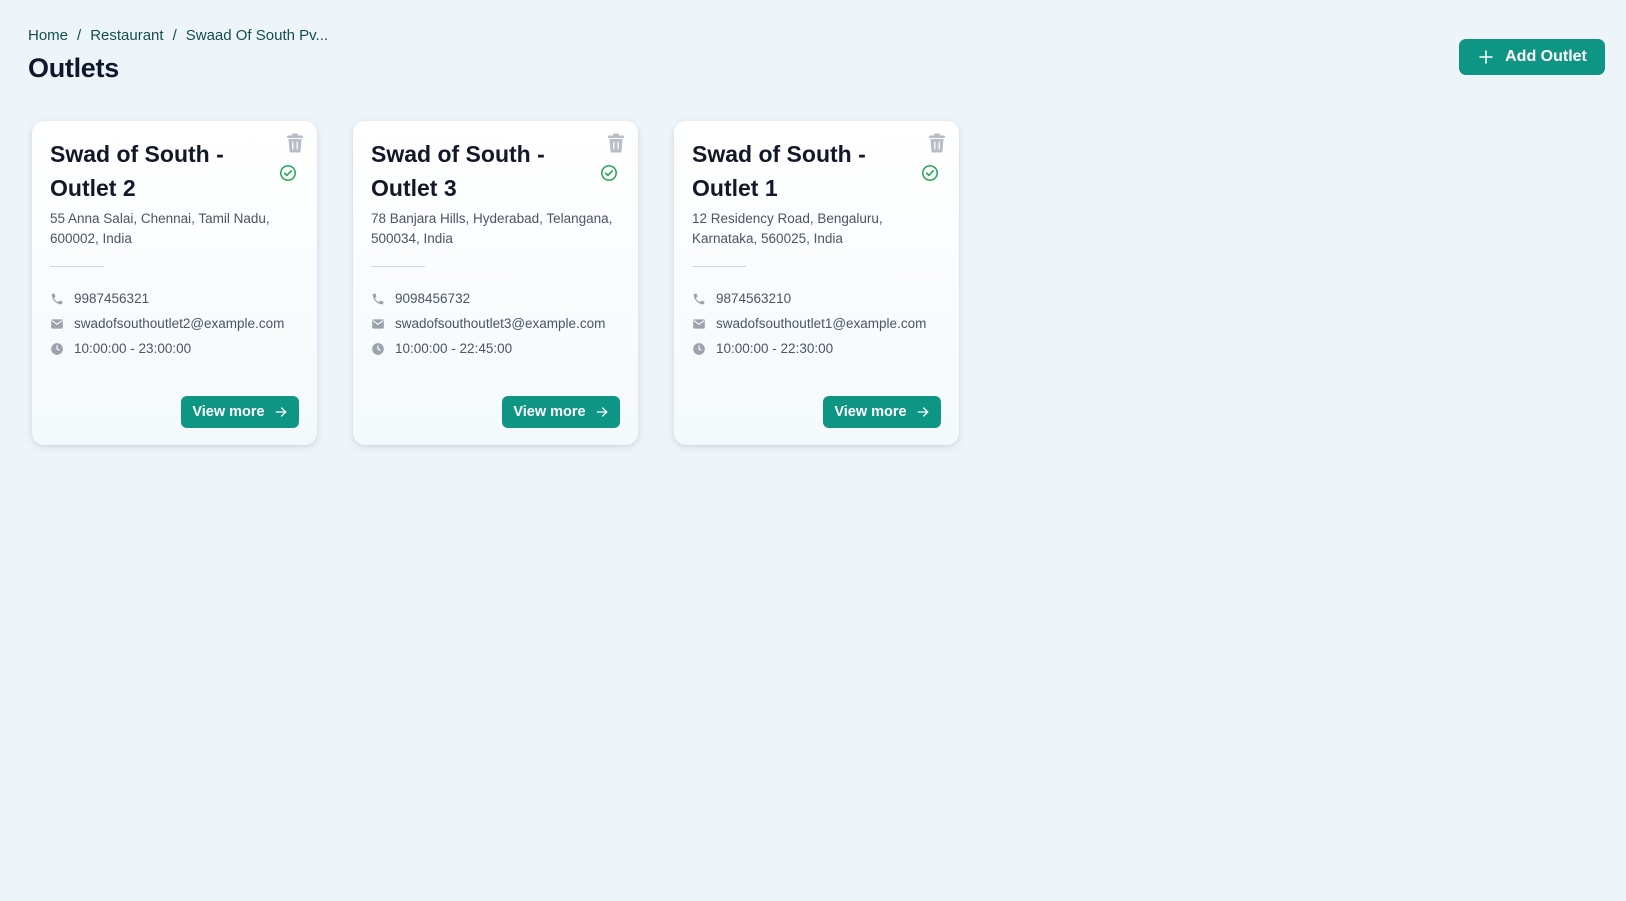 Image resolution: width=1626 pixels, height=901 pixels. Describe the element at coordinates (433, 298) in the screenshot. I see `outlet-phone: 9098456732` at that location.